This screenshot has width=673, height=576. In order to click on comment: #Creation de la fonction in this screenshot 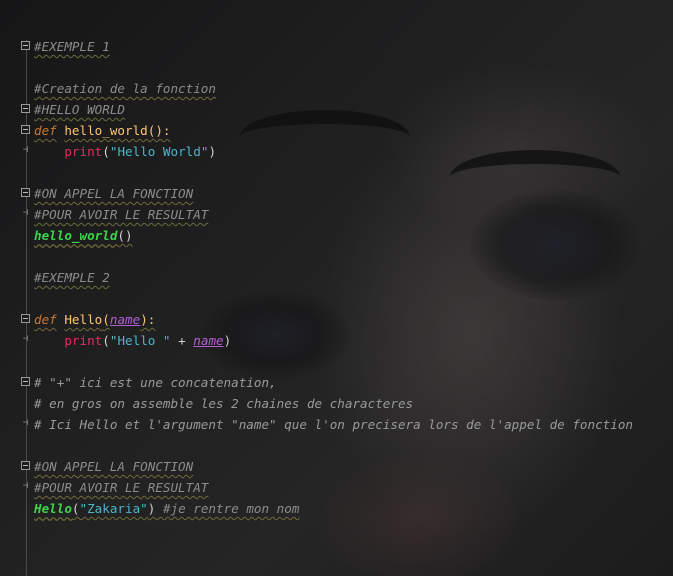, I will do `click(125, 88)`.